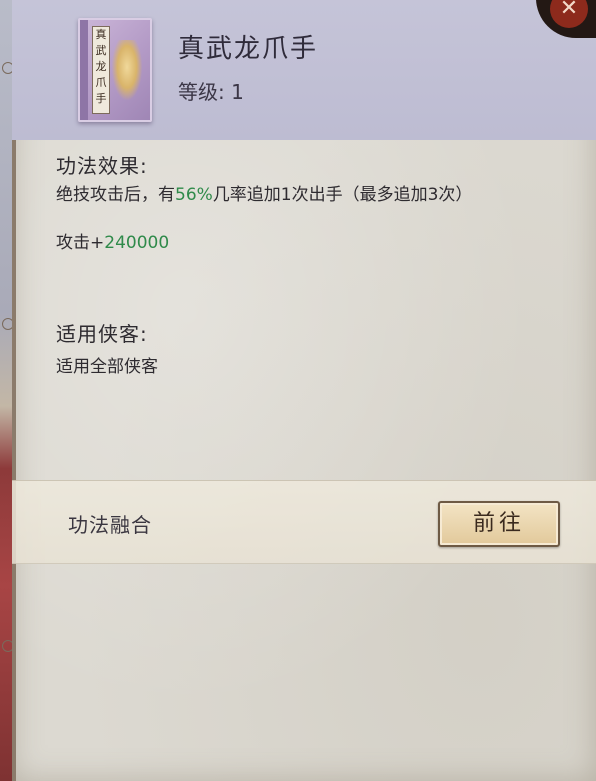  What do you see at coordinates (237, 92) in the screenshot?
I see `level-value: 1` at bounding box center [237, 92].